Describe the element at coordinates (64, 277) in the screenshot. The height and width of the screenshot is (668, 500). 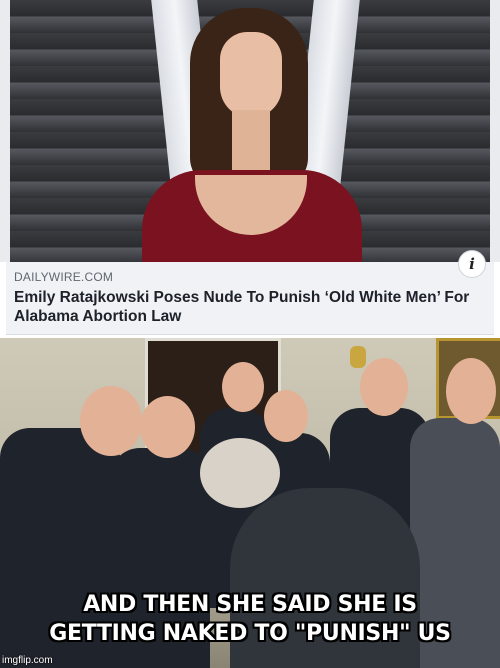
I see `link-source-domain: DAILYWIRE.COM` at that location.